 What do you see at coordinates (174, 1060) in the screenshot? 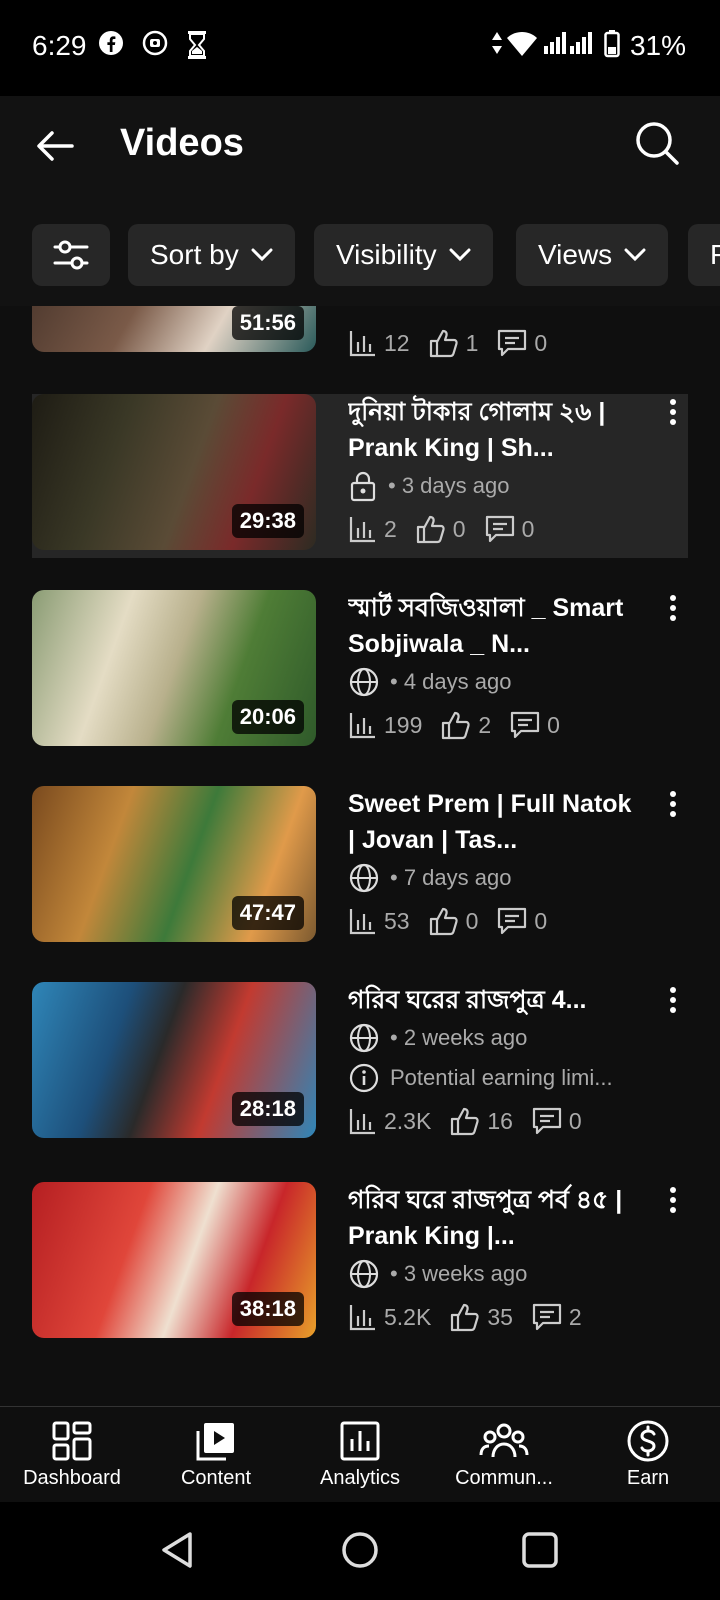
I see `video-thumbnail: 28:18` at bounding box center [174, 1060].